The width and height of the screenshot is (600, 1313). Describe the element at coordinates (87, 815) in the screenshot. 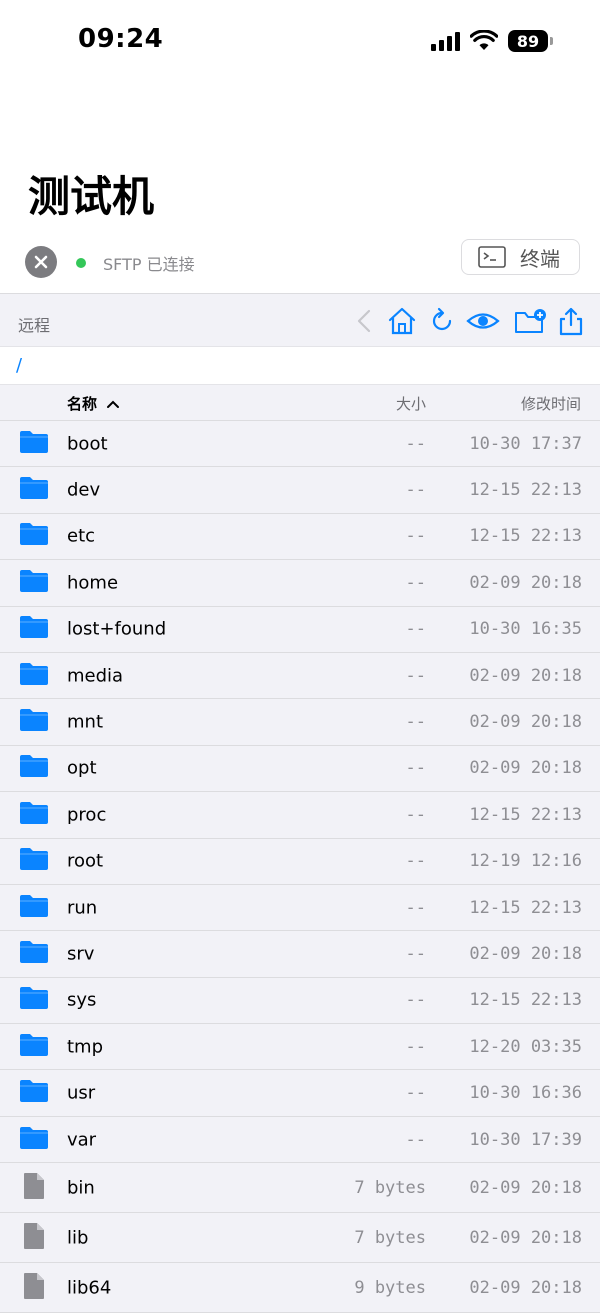

I see `entry-name: proc` at that location.